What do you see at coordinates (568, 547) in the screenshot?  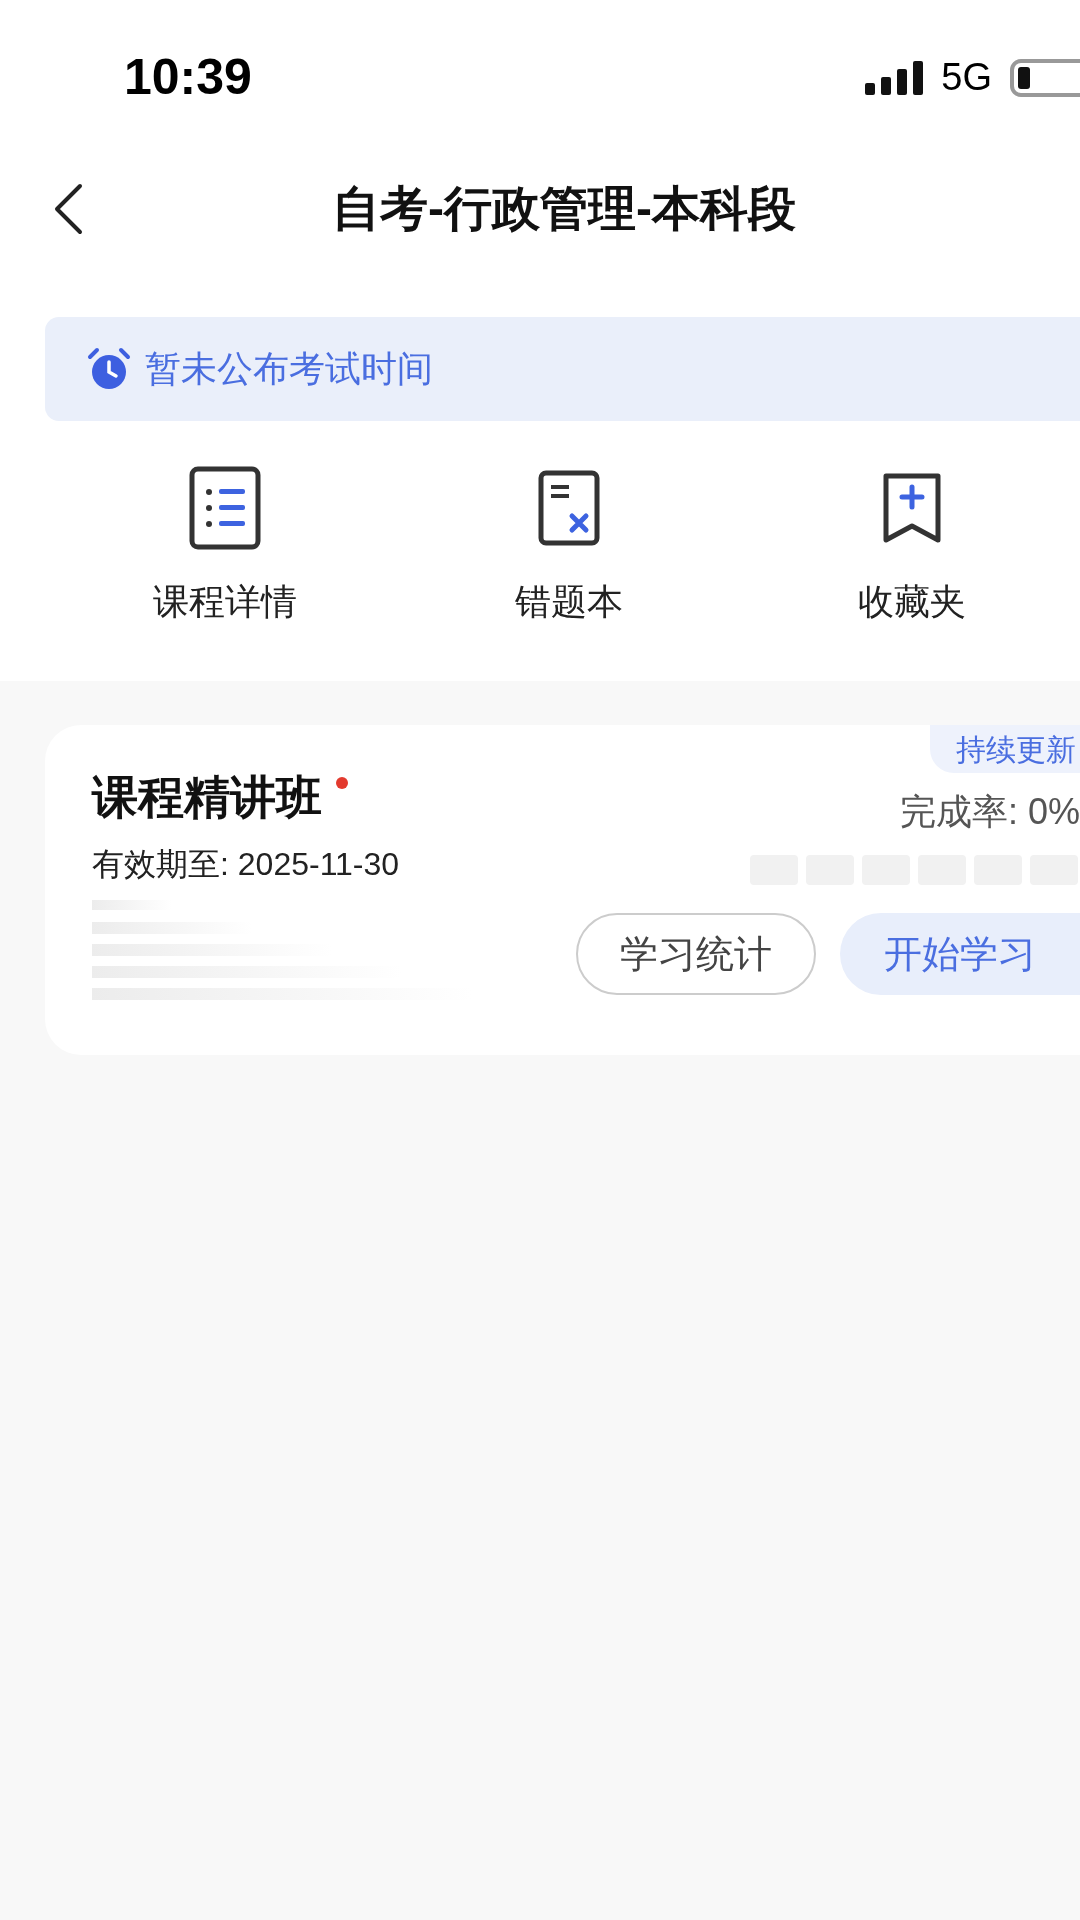 I see `shortcut-button: 错题本` at bounding box center [568, 547].